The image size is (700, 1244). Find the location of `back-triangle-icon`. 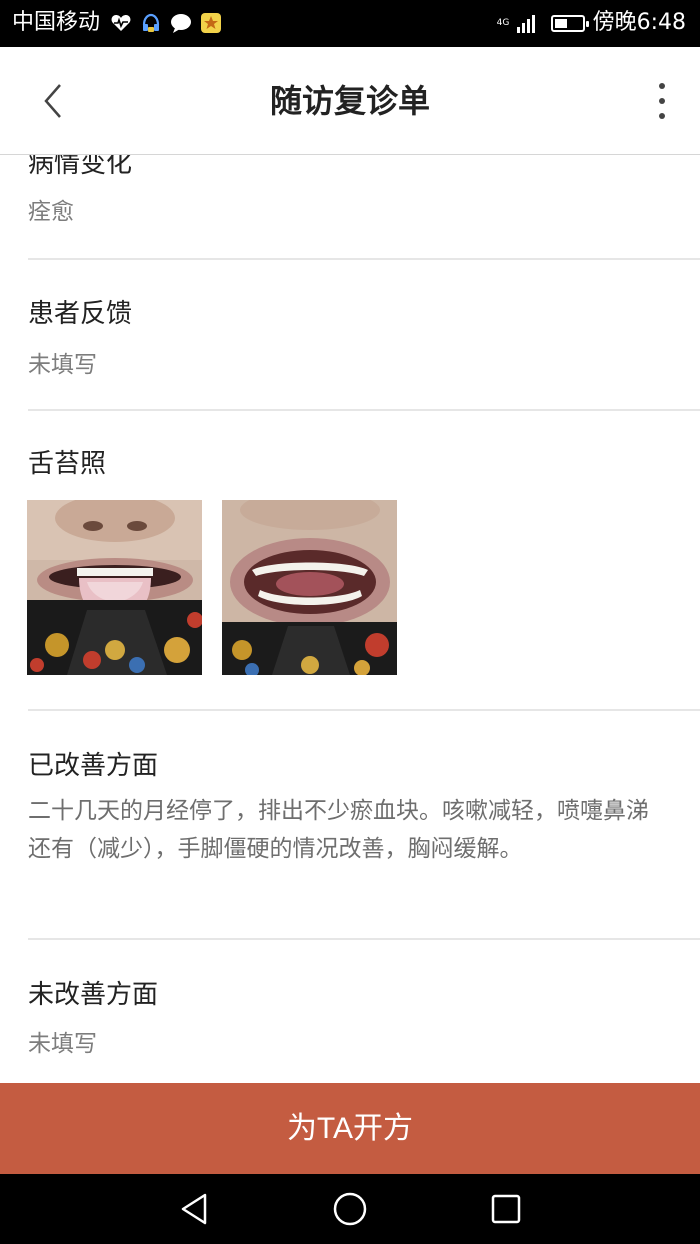

back-triangle-icon is located at coordinates (195, 1209).